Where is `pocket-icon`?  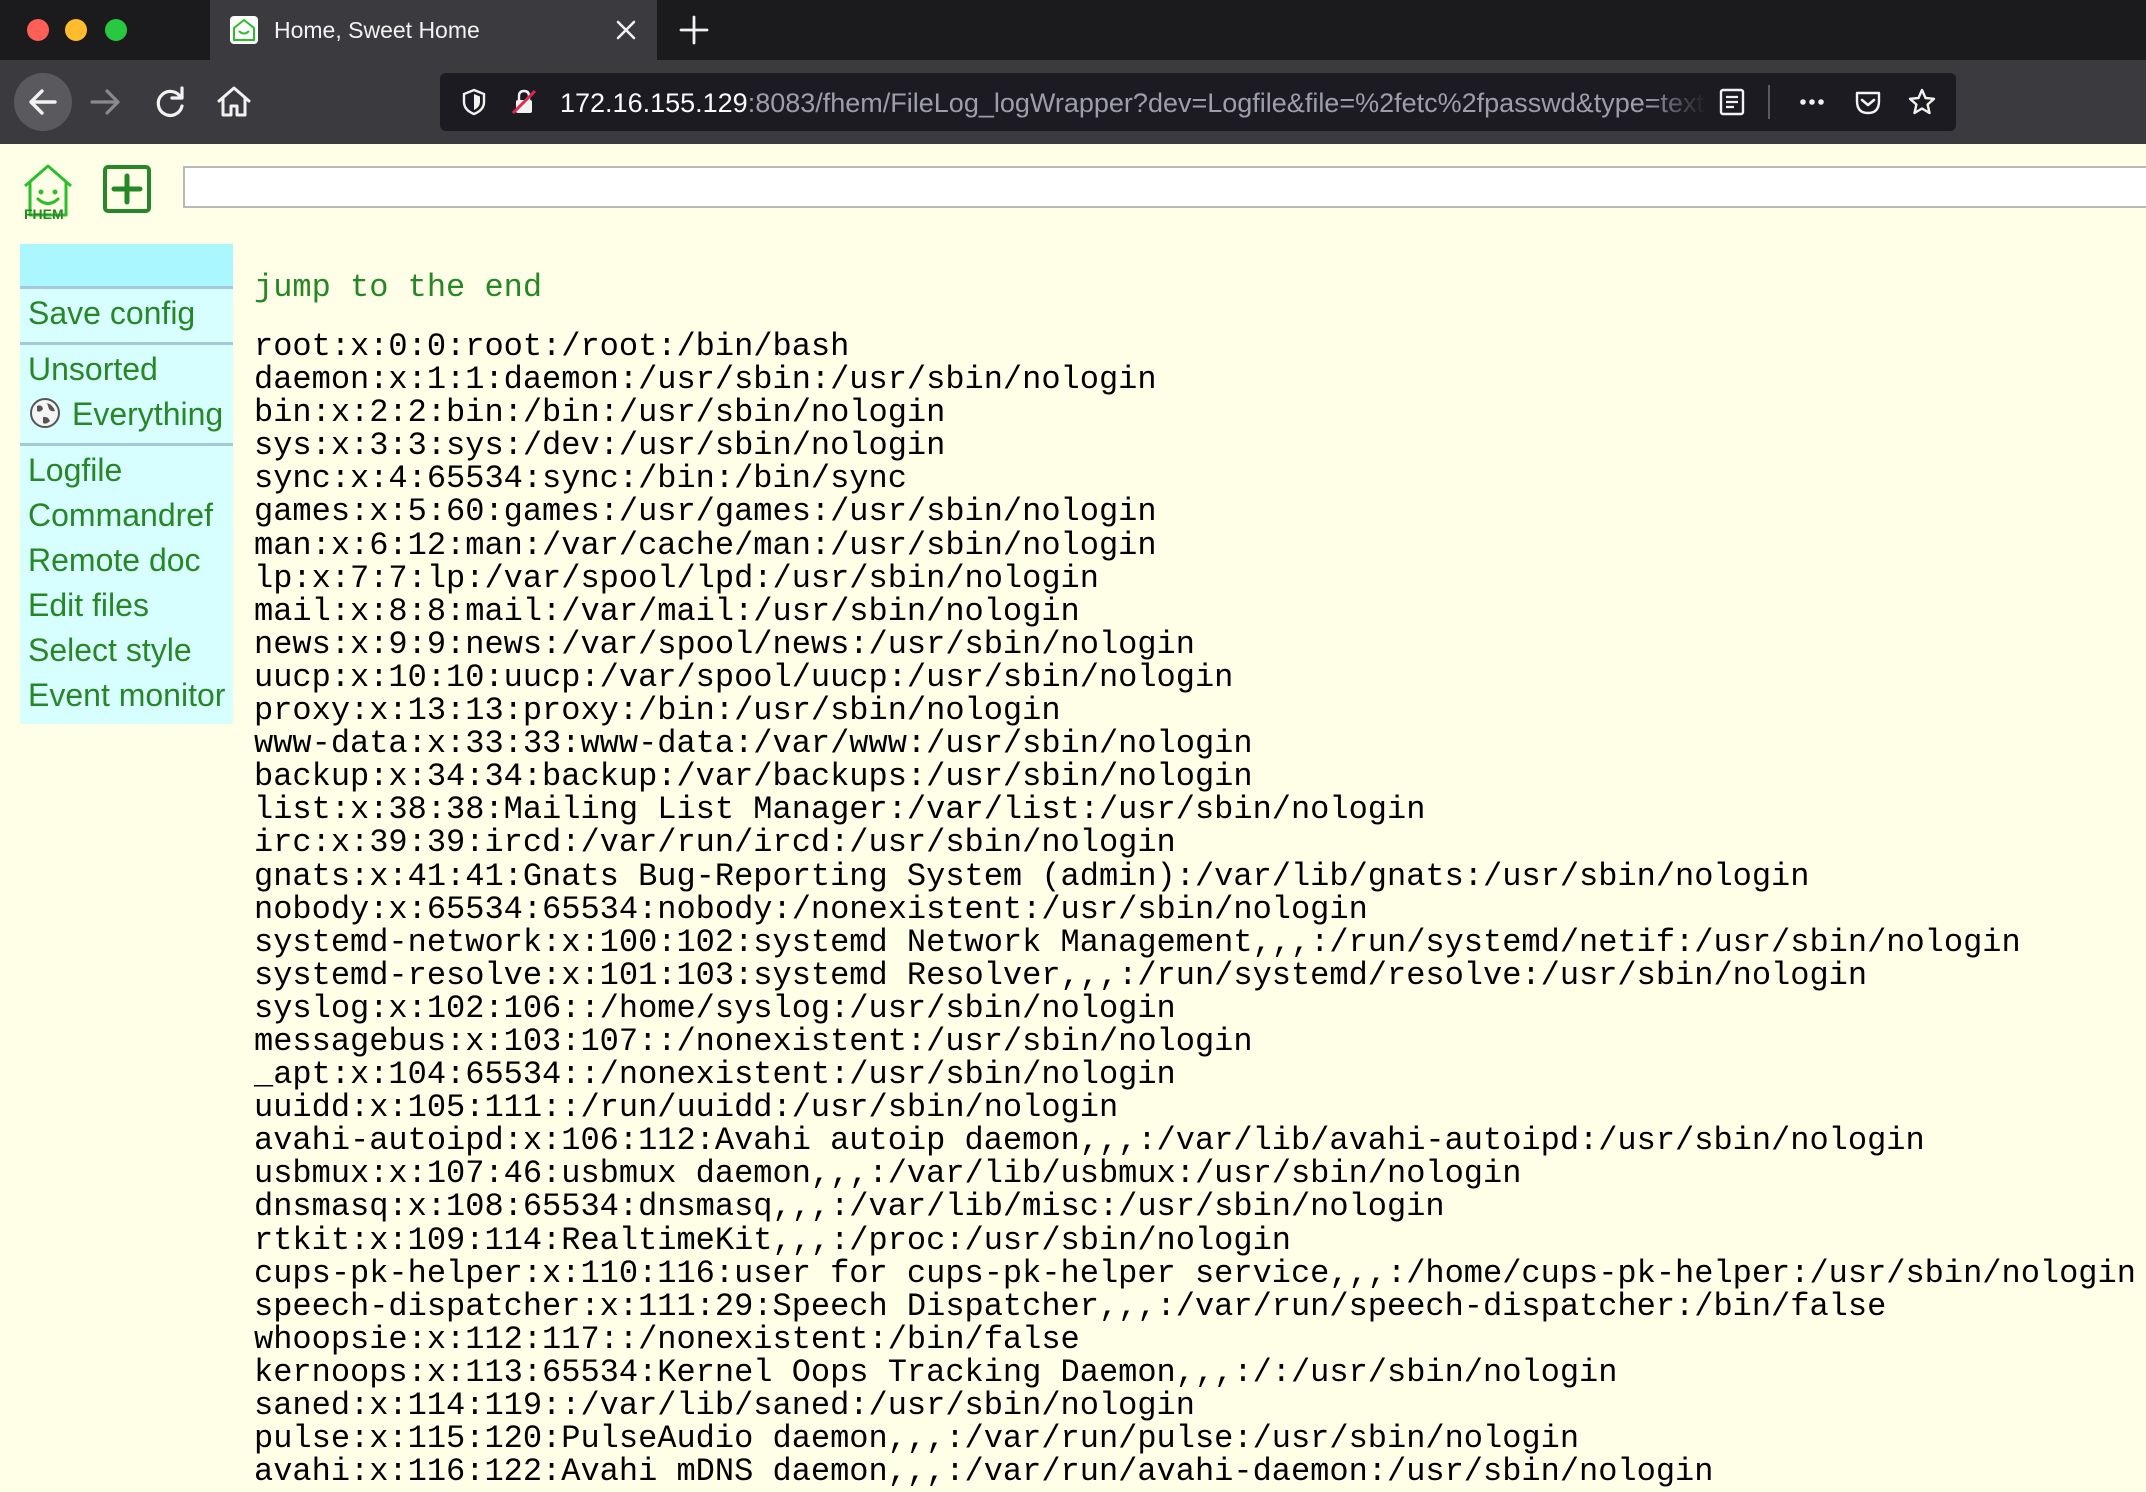 pocket-icon is located at coordinates (1868, 102).